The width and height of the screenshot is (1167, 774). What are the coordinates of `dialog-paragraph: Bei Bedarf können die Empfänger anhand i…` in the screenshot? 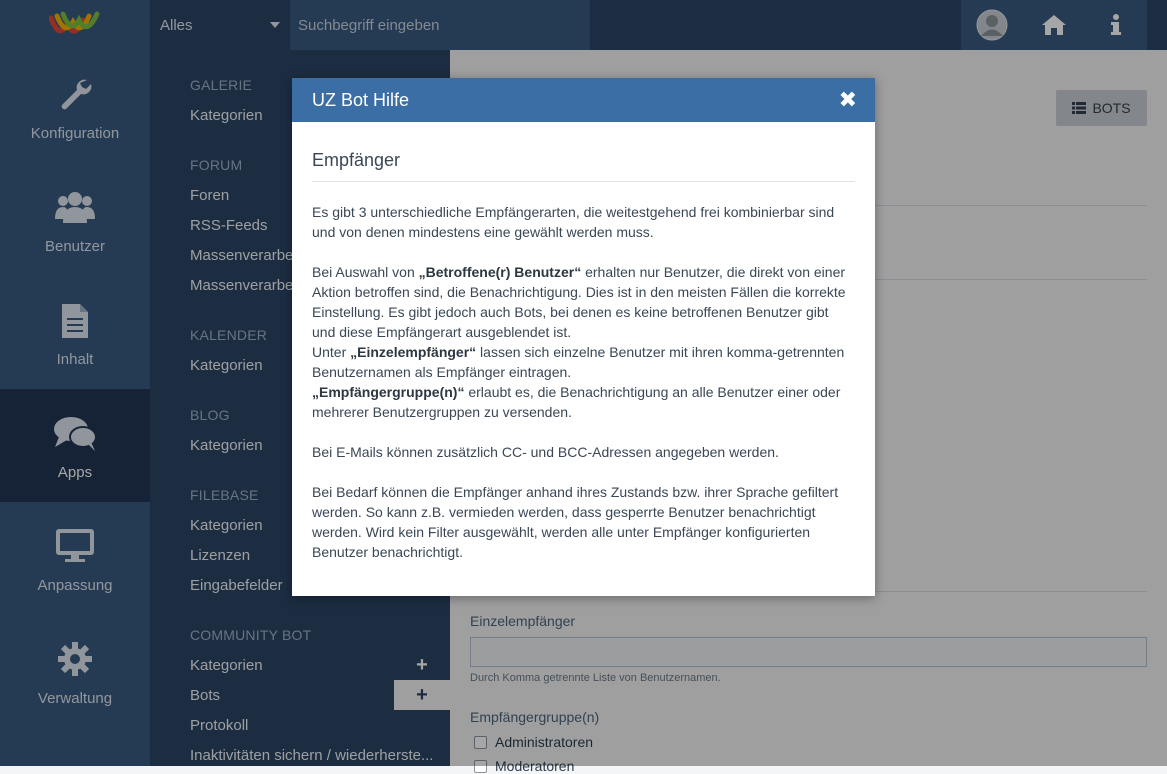 It's located at (575, 522).